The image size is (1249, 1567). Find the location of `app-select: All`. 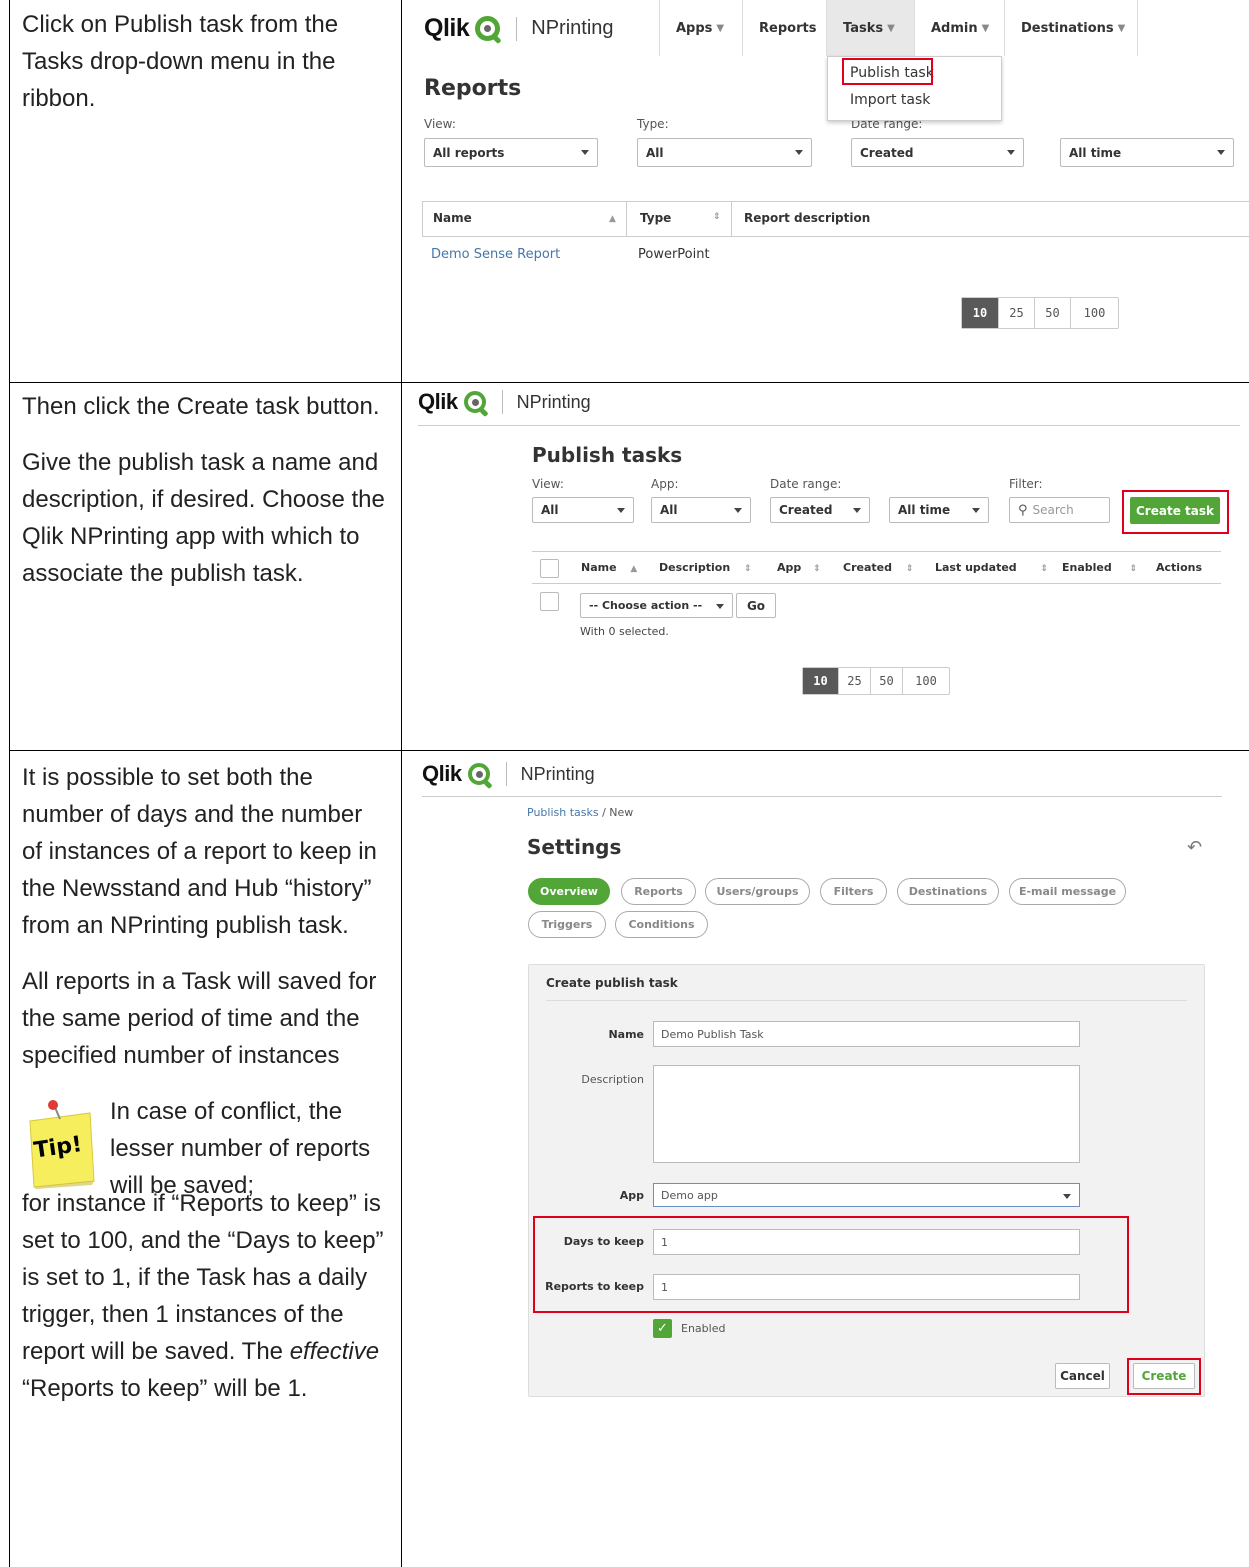

app-select: All is located at coordinates (701, 510).